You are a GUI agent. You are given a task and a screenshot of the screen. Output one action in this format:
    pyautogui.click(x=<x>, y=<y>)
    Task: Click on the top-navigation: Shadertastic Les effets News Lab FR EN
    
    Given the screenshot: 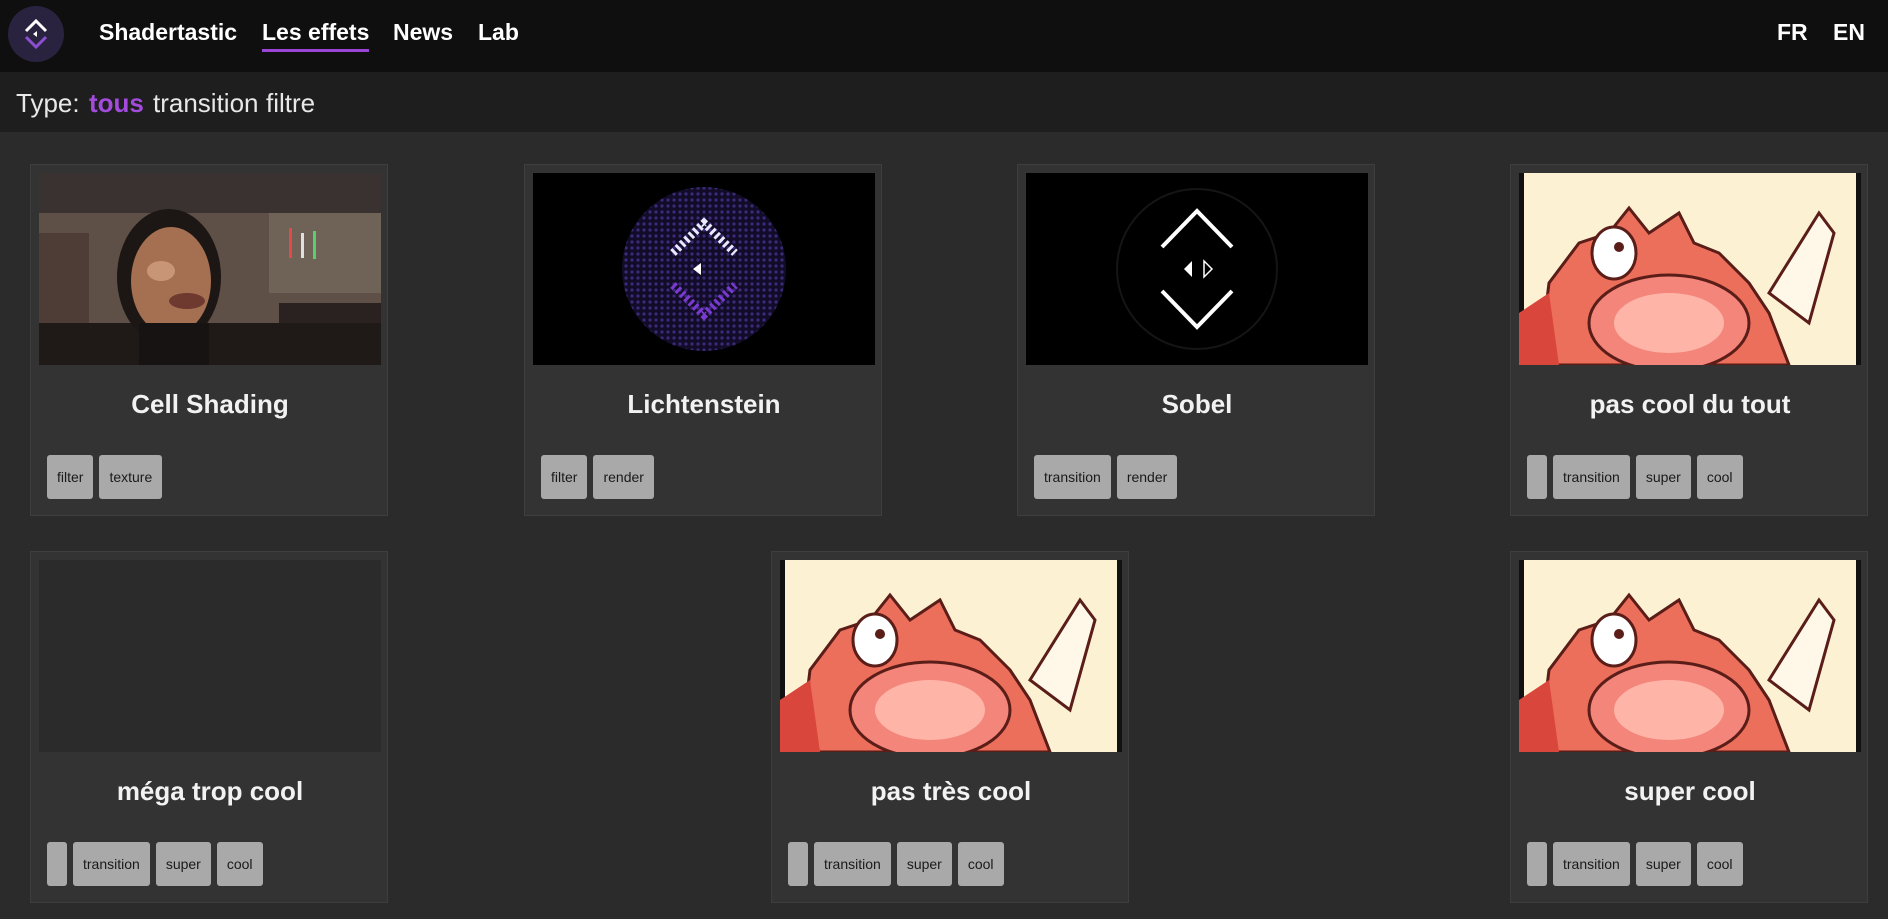 What is the action you would take?
    pyautogui.click(x=944, y=36)
    